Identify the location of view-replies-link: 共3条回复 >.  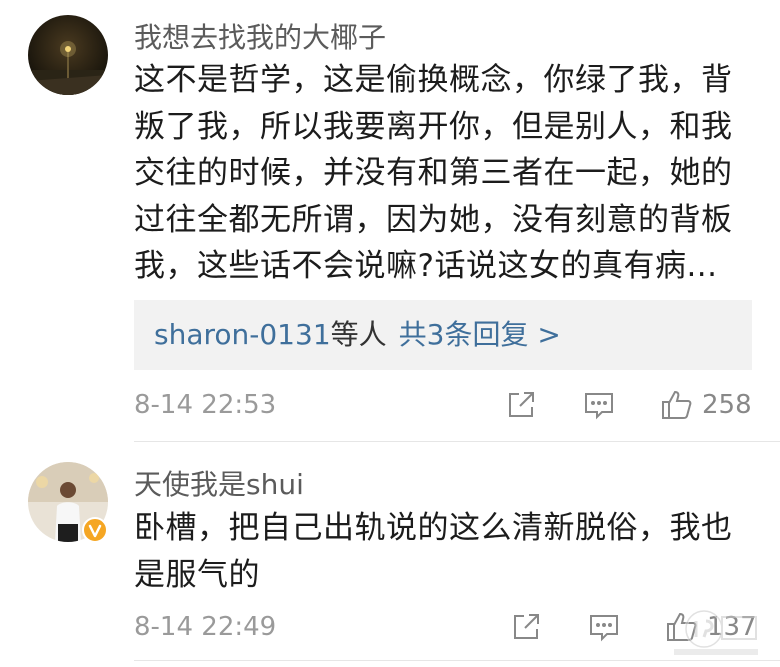
(474, 334).